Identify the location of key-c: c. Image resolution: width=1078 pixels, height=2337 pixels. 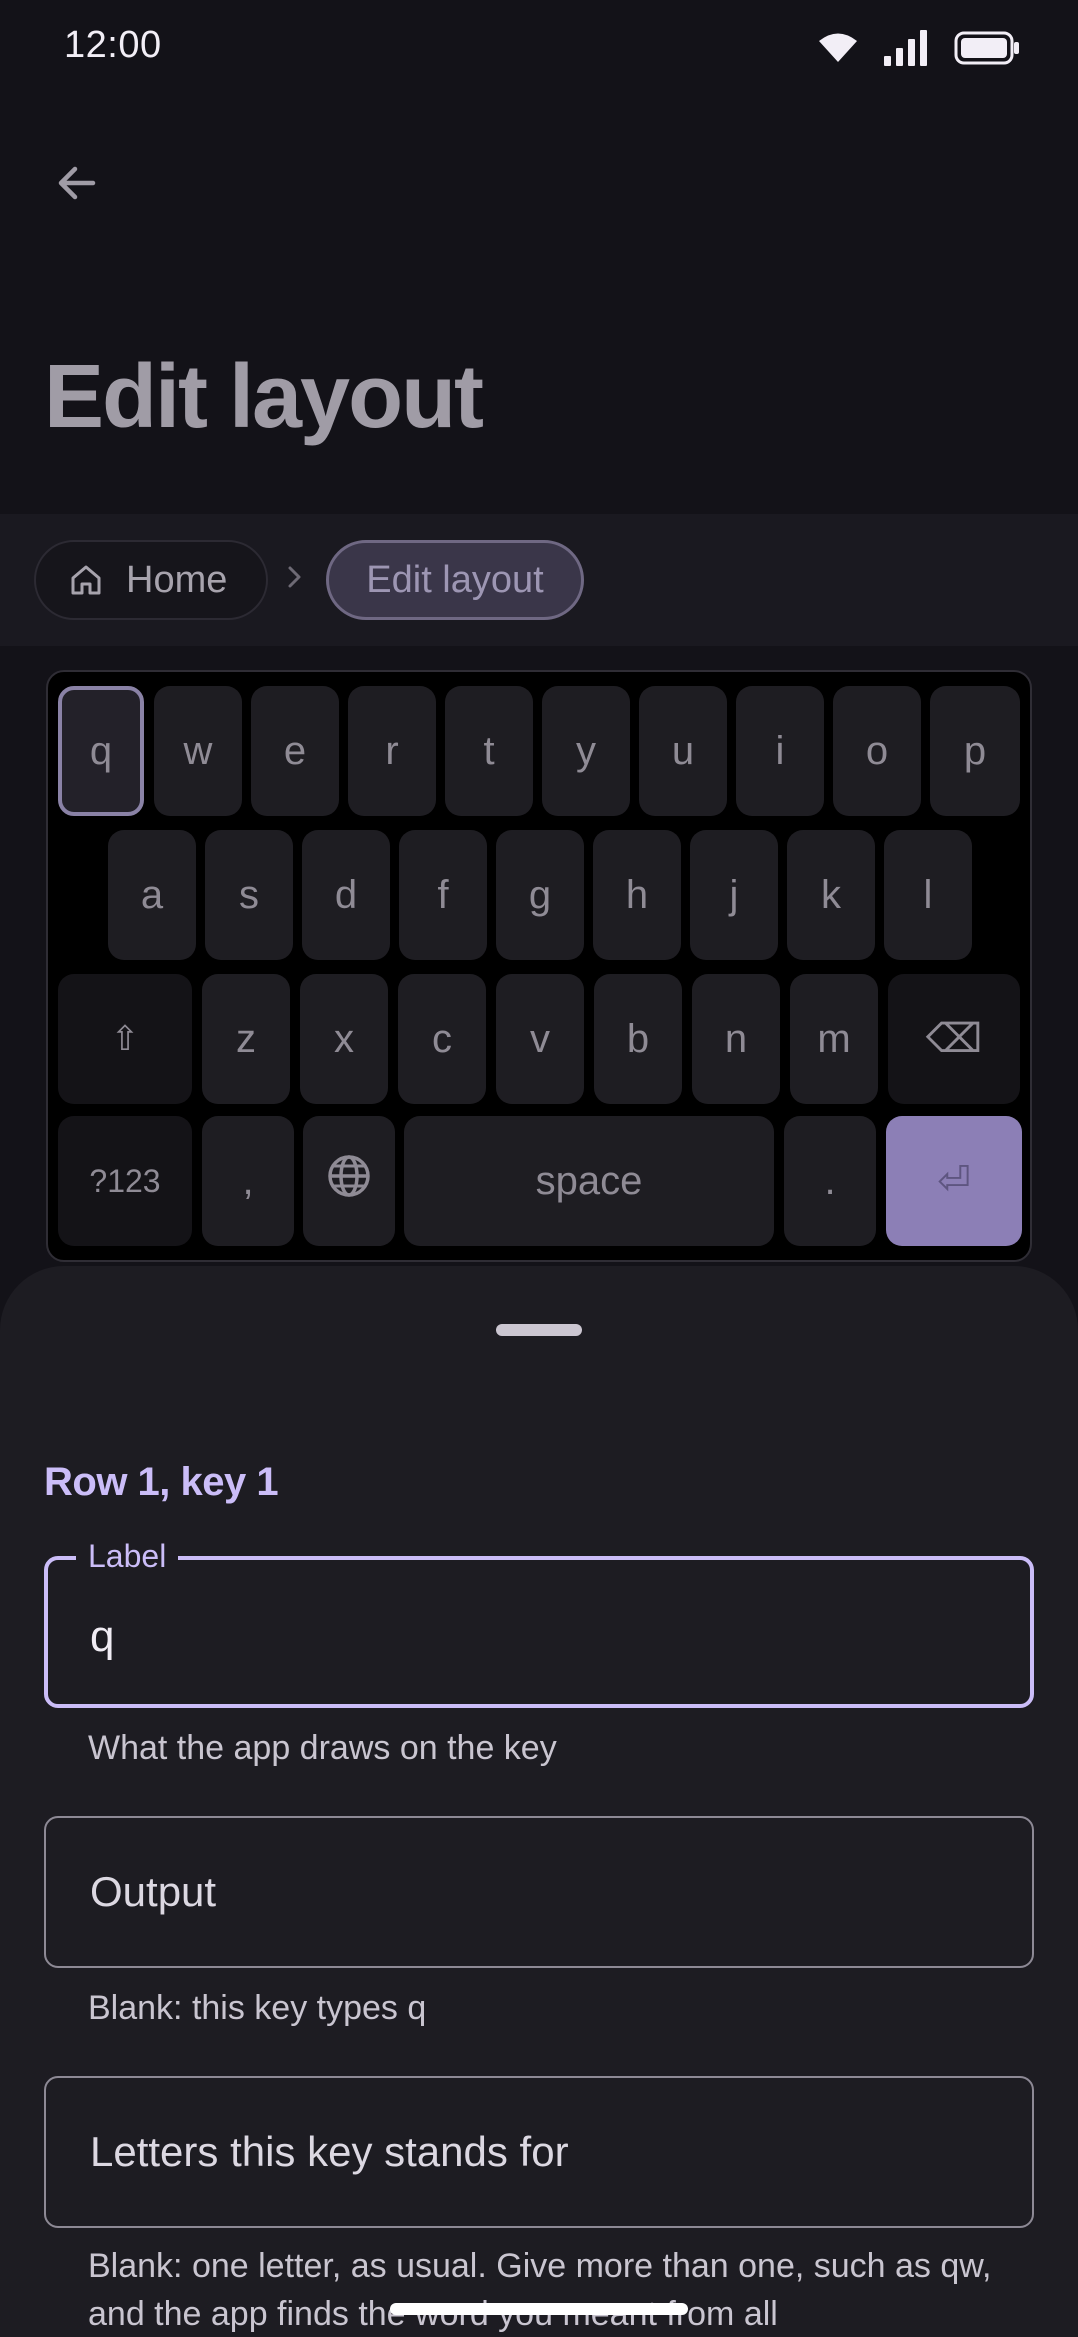
(442, 1039).